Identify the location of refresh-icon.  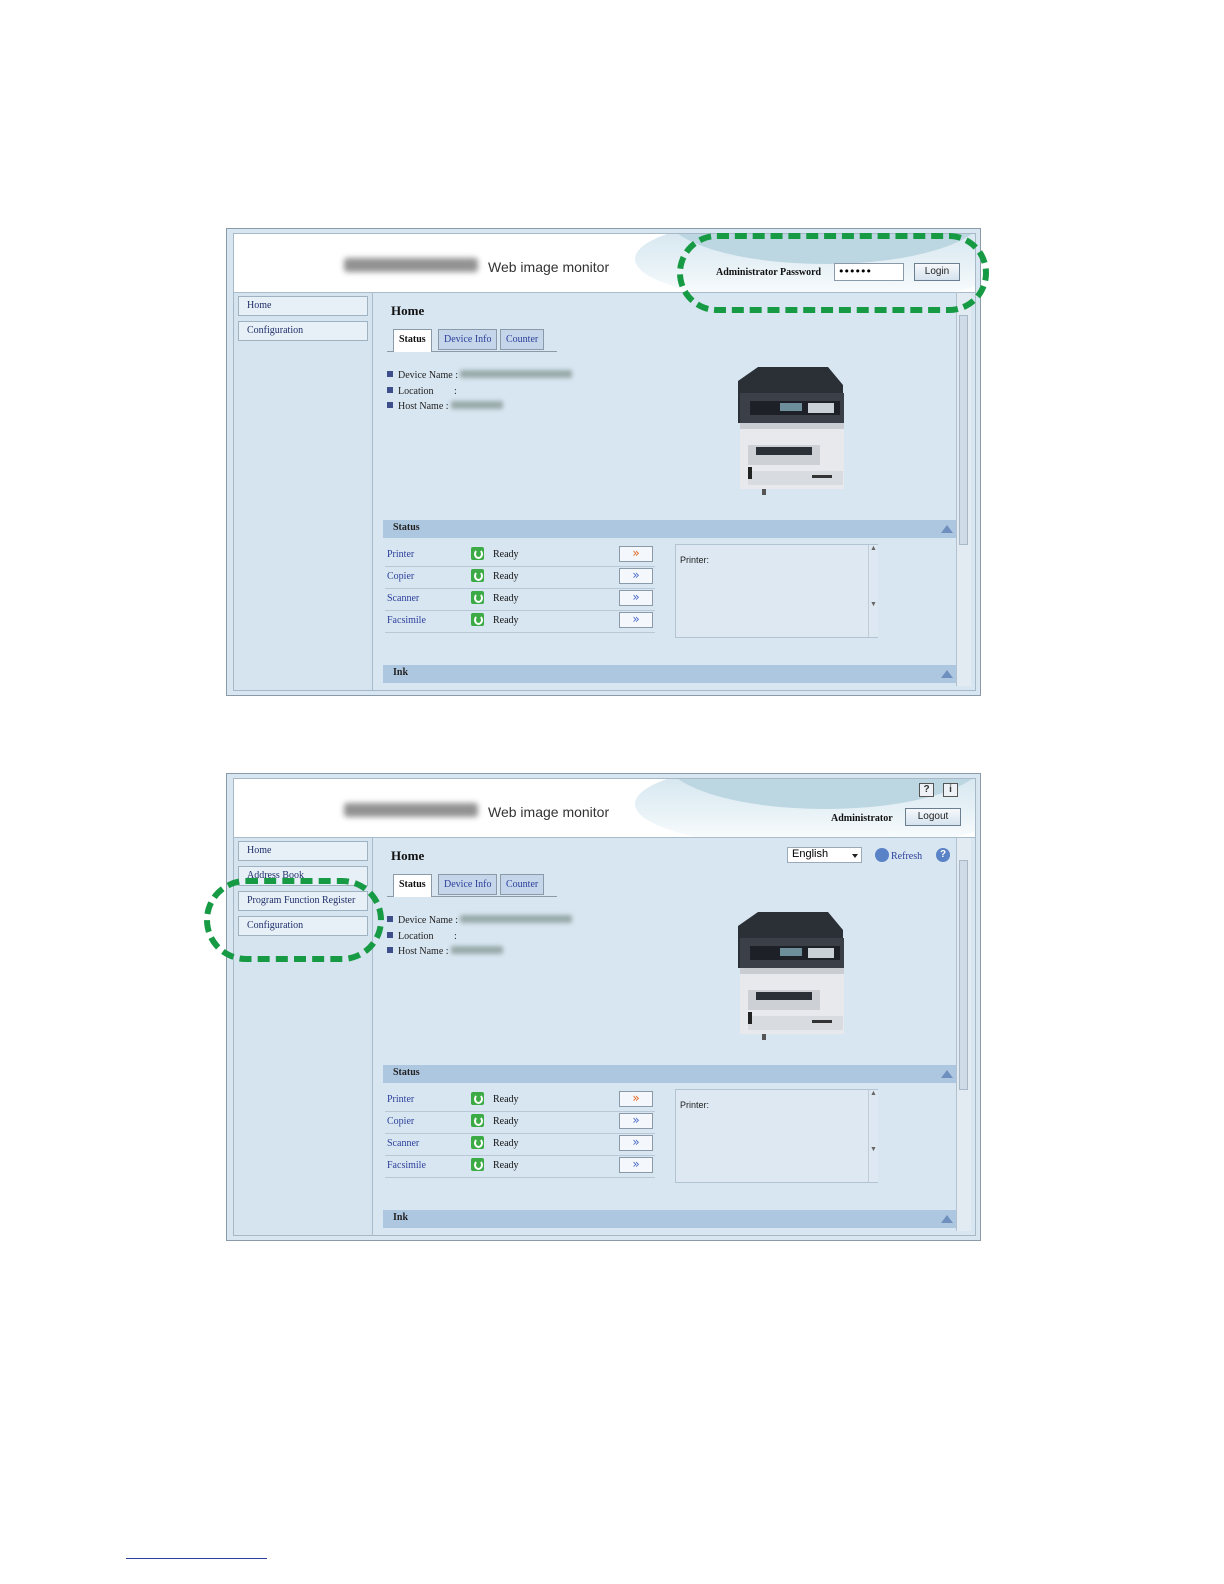
(882, 855).